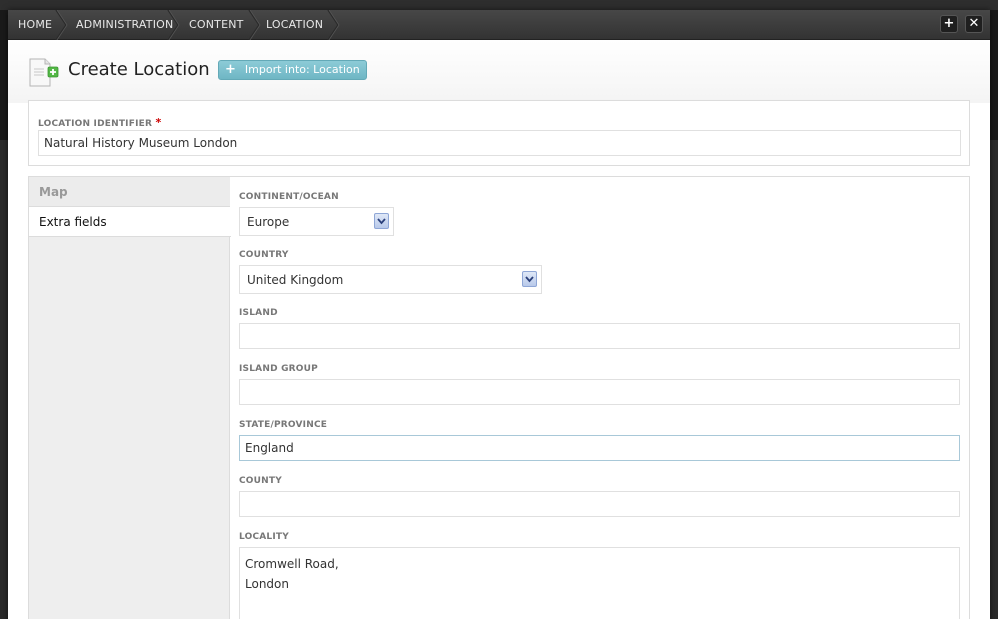  Describe the element at coordinates (949, 24) in the screenshot. I see `add-window-button: +` at that location.